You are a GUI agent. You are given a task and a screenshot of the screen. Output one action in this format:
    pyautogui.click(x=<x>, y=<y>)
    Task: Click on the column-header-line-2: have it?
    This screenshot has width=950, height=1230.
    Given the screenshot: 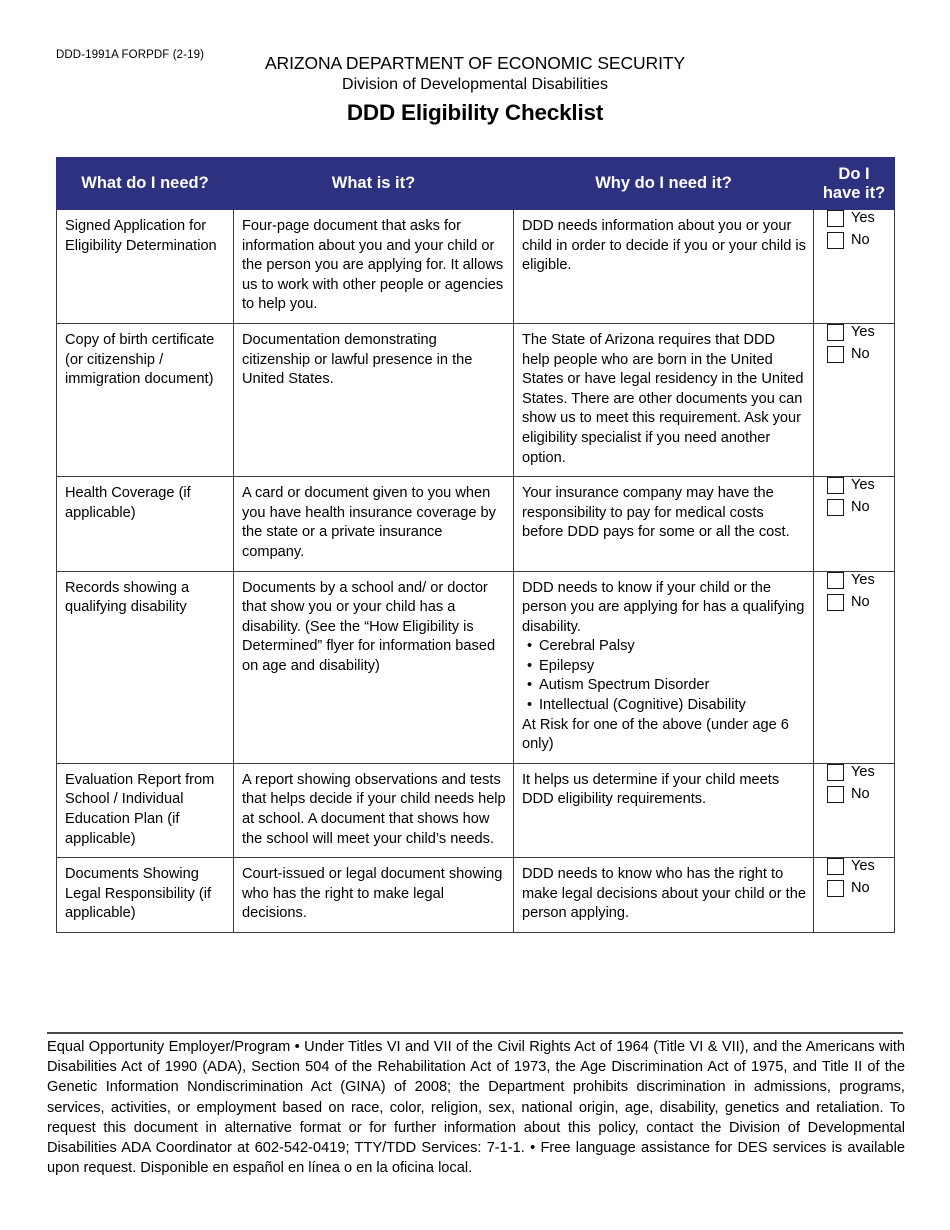 What is the action you would take?
    pyautogui.click(x=854, y=192)
    